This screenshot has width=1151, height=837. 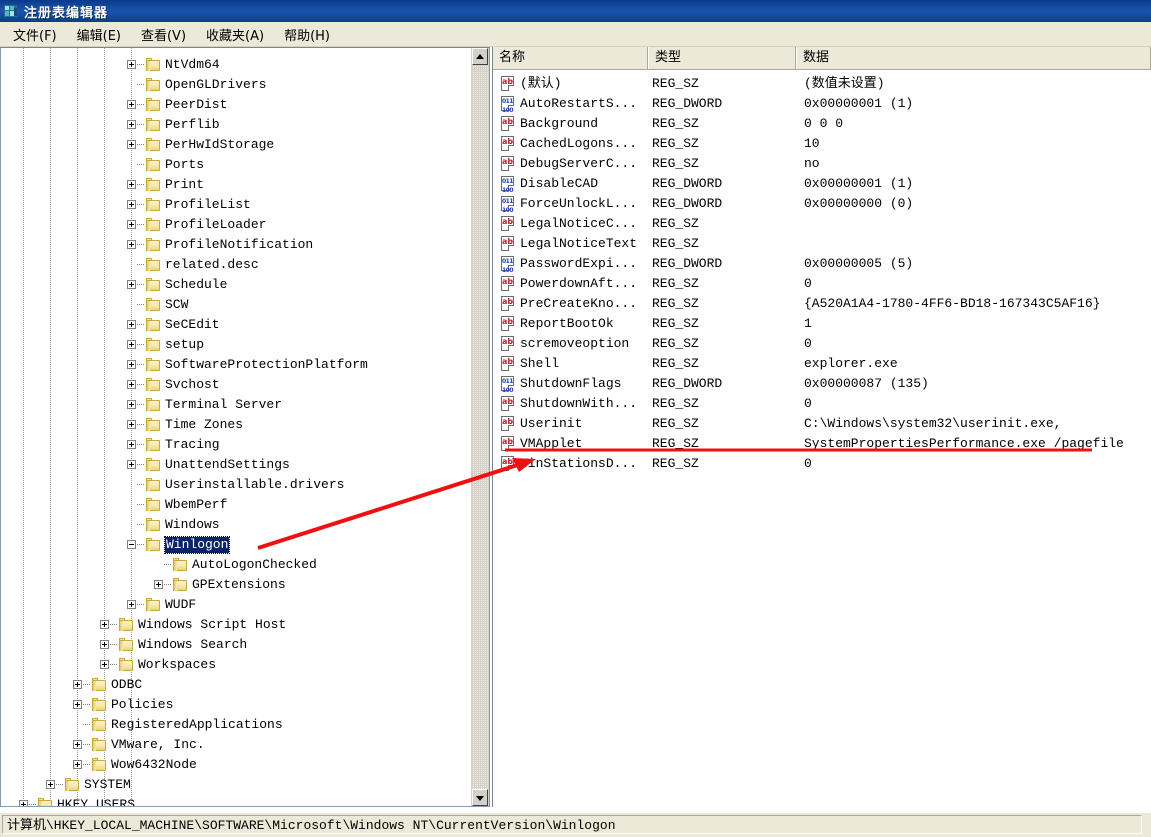 I want to click on menu-view: 查看(V), so click(x=163, y=34).